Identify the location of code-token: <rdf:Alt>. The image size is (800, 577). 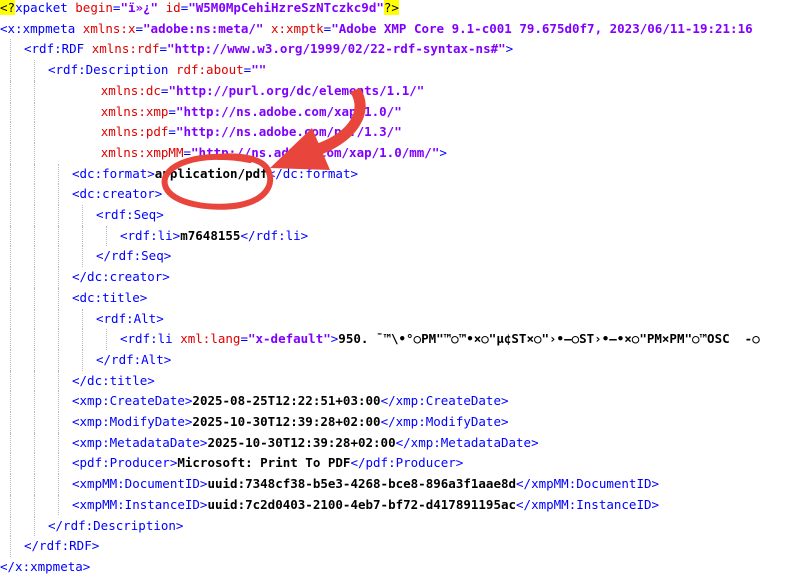
(130, 318).